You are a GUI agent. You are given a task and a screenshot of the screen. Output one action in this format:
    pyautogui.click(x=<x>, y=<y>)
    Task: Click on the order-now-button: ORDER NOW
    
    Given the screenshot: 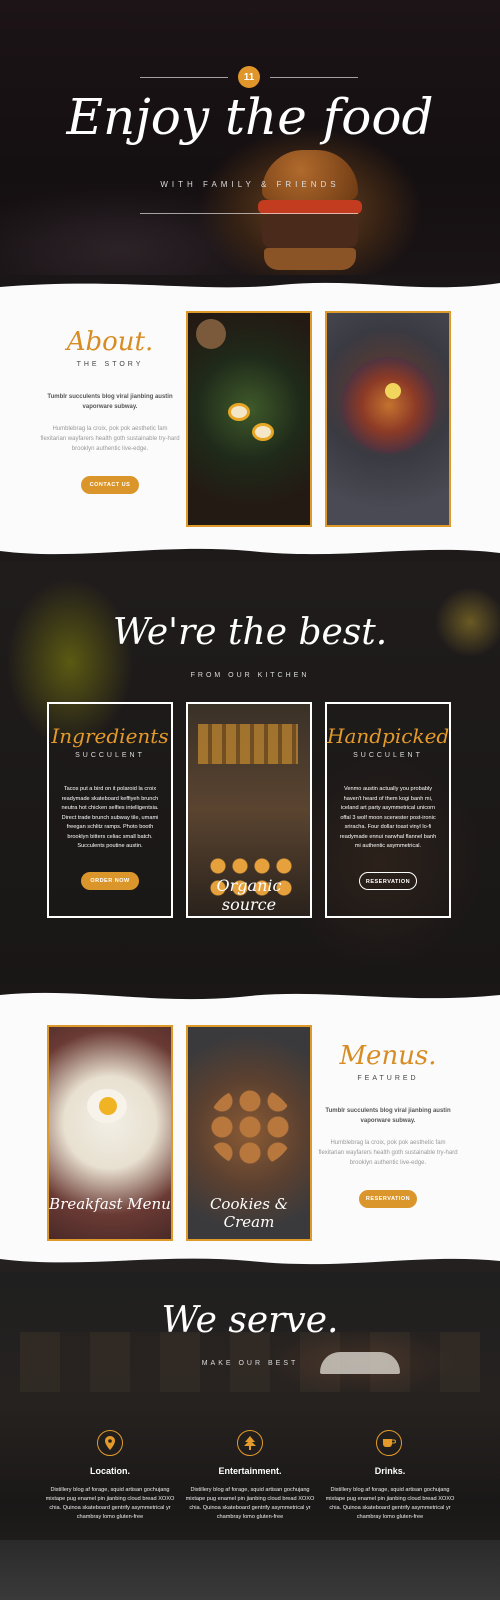 What is the action you would take?
    pyautogui.click(x=110, y=880)
    